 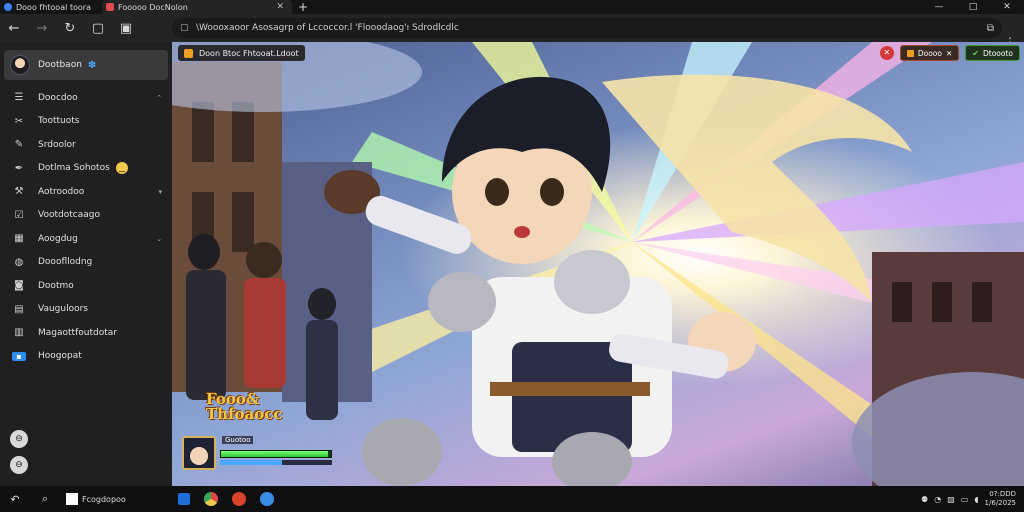 I want to click on window-controls: — □ ✕, so click(x=973, y=7).